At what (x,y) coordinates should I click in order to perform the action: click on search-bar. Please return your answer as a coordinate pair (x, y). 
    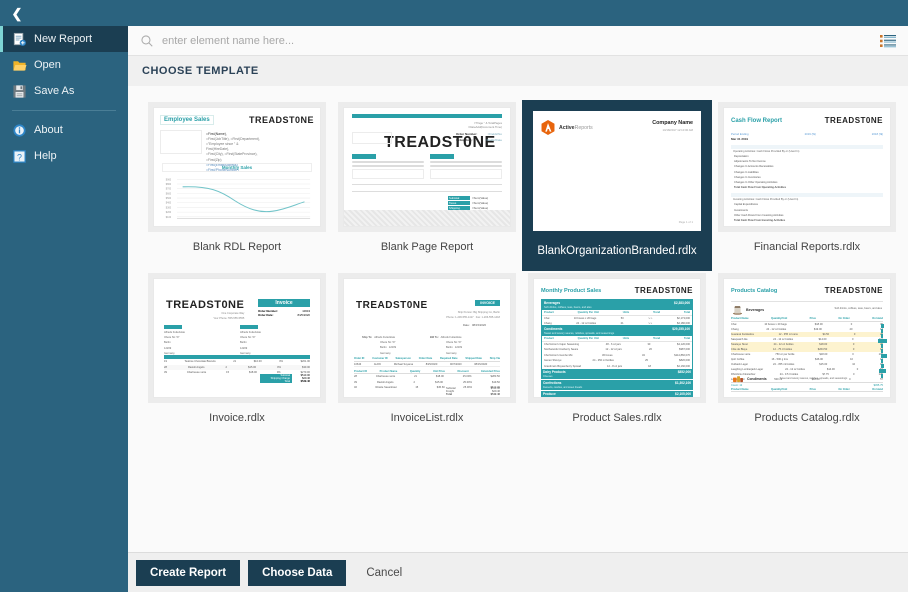
    Looking at the image, I should click on (518, 41).